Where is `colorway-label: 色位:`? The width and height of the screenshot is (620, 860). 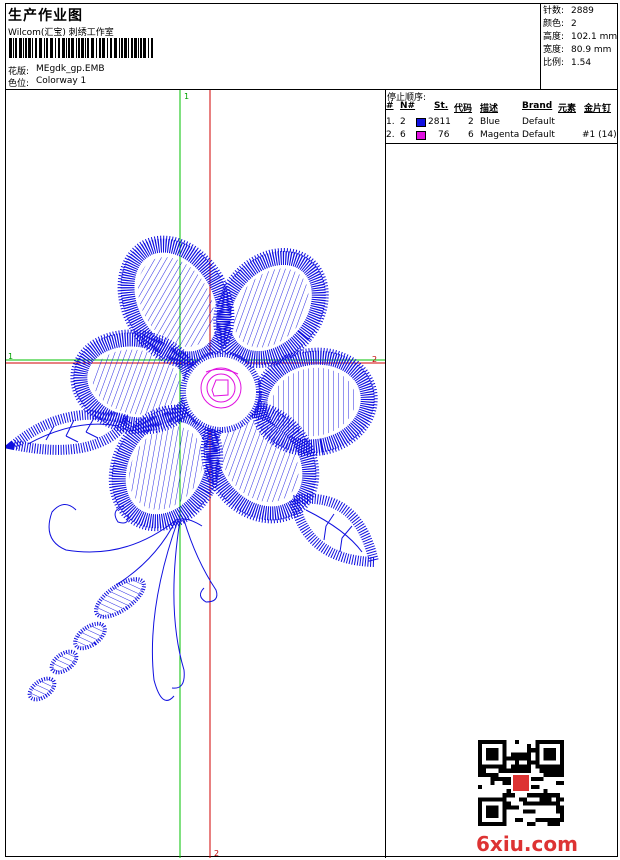
colorway-label: 色位: is located at coordinates (19, 84).